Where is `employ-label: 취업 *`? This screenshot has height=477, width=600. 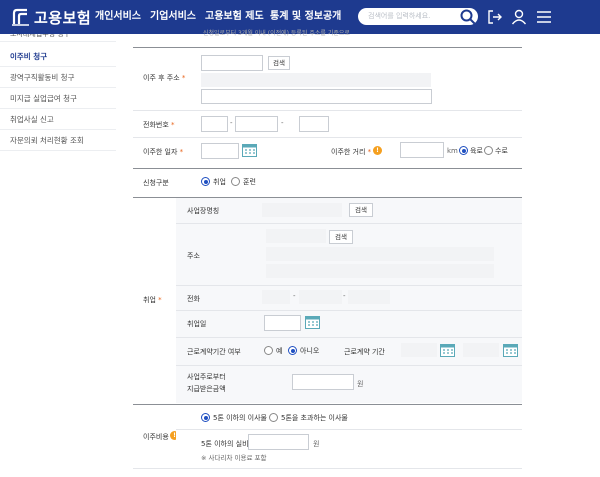
employ-label: 취업 * is located at coordinates (152, 300).